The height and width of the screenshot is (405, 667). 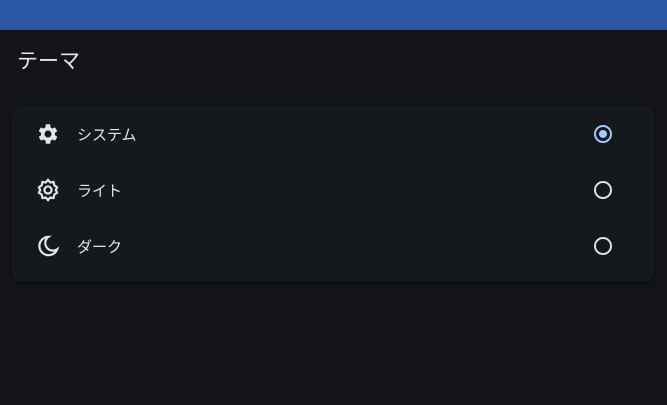 What do you see at coordinates (603, 134) in the screenshot?
I see `radio-selected` at bounding box center [603, 134].